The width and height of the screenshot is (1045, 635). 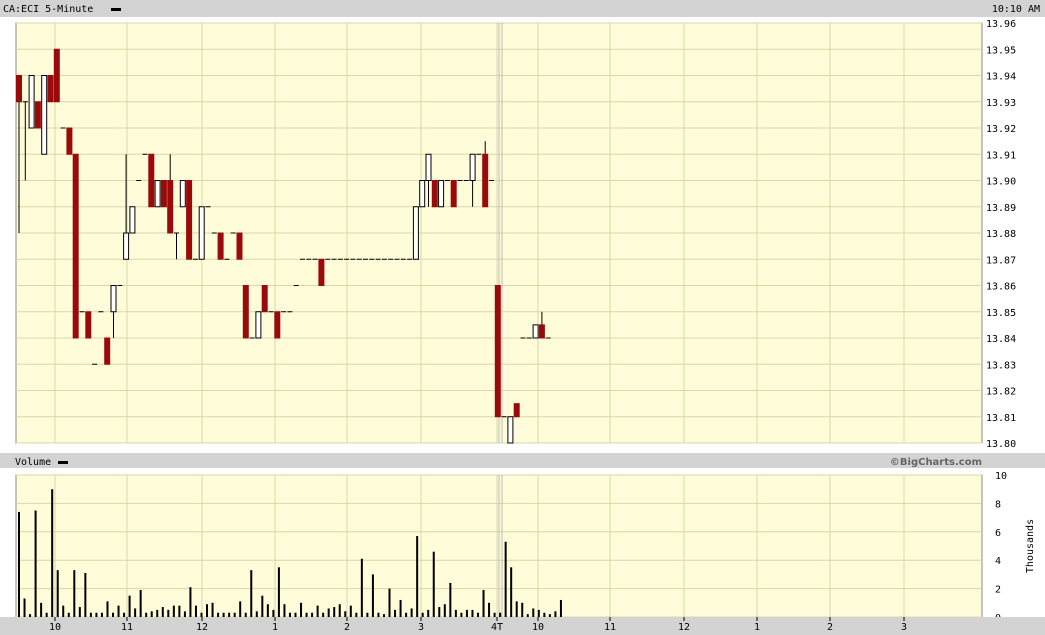 What do you see at coordinates (63, 462) in the screenshot?
I see `volume-legend-swatch` at bounding box center [63, 462].